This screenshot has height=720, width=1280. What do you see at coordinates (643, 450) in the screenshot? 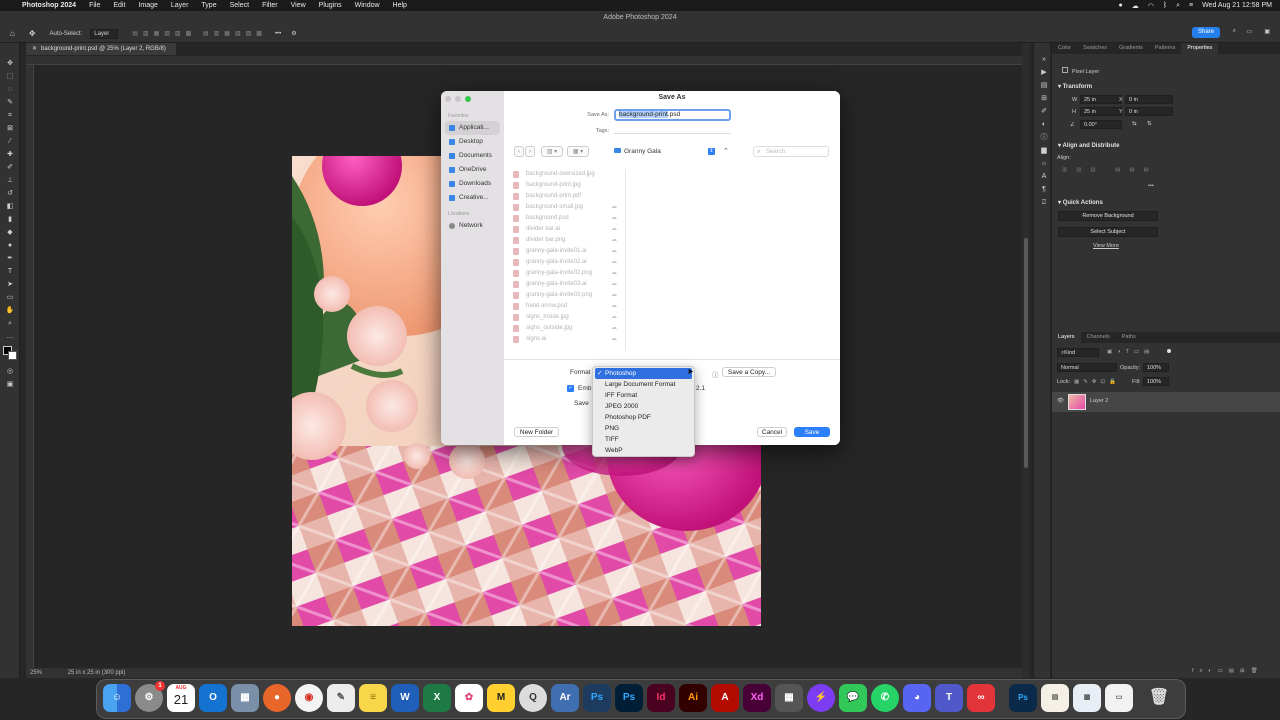
I see `format-option-webp: WebP` at bounding box center [643, 450].